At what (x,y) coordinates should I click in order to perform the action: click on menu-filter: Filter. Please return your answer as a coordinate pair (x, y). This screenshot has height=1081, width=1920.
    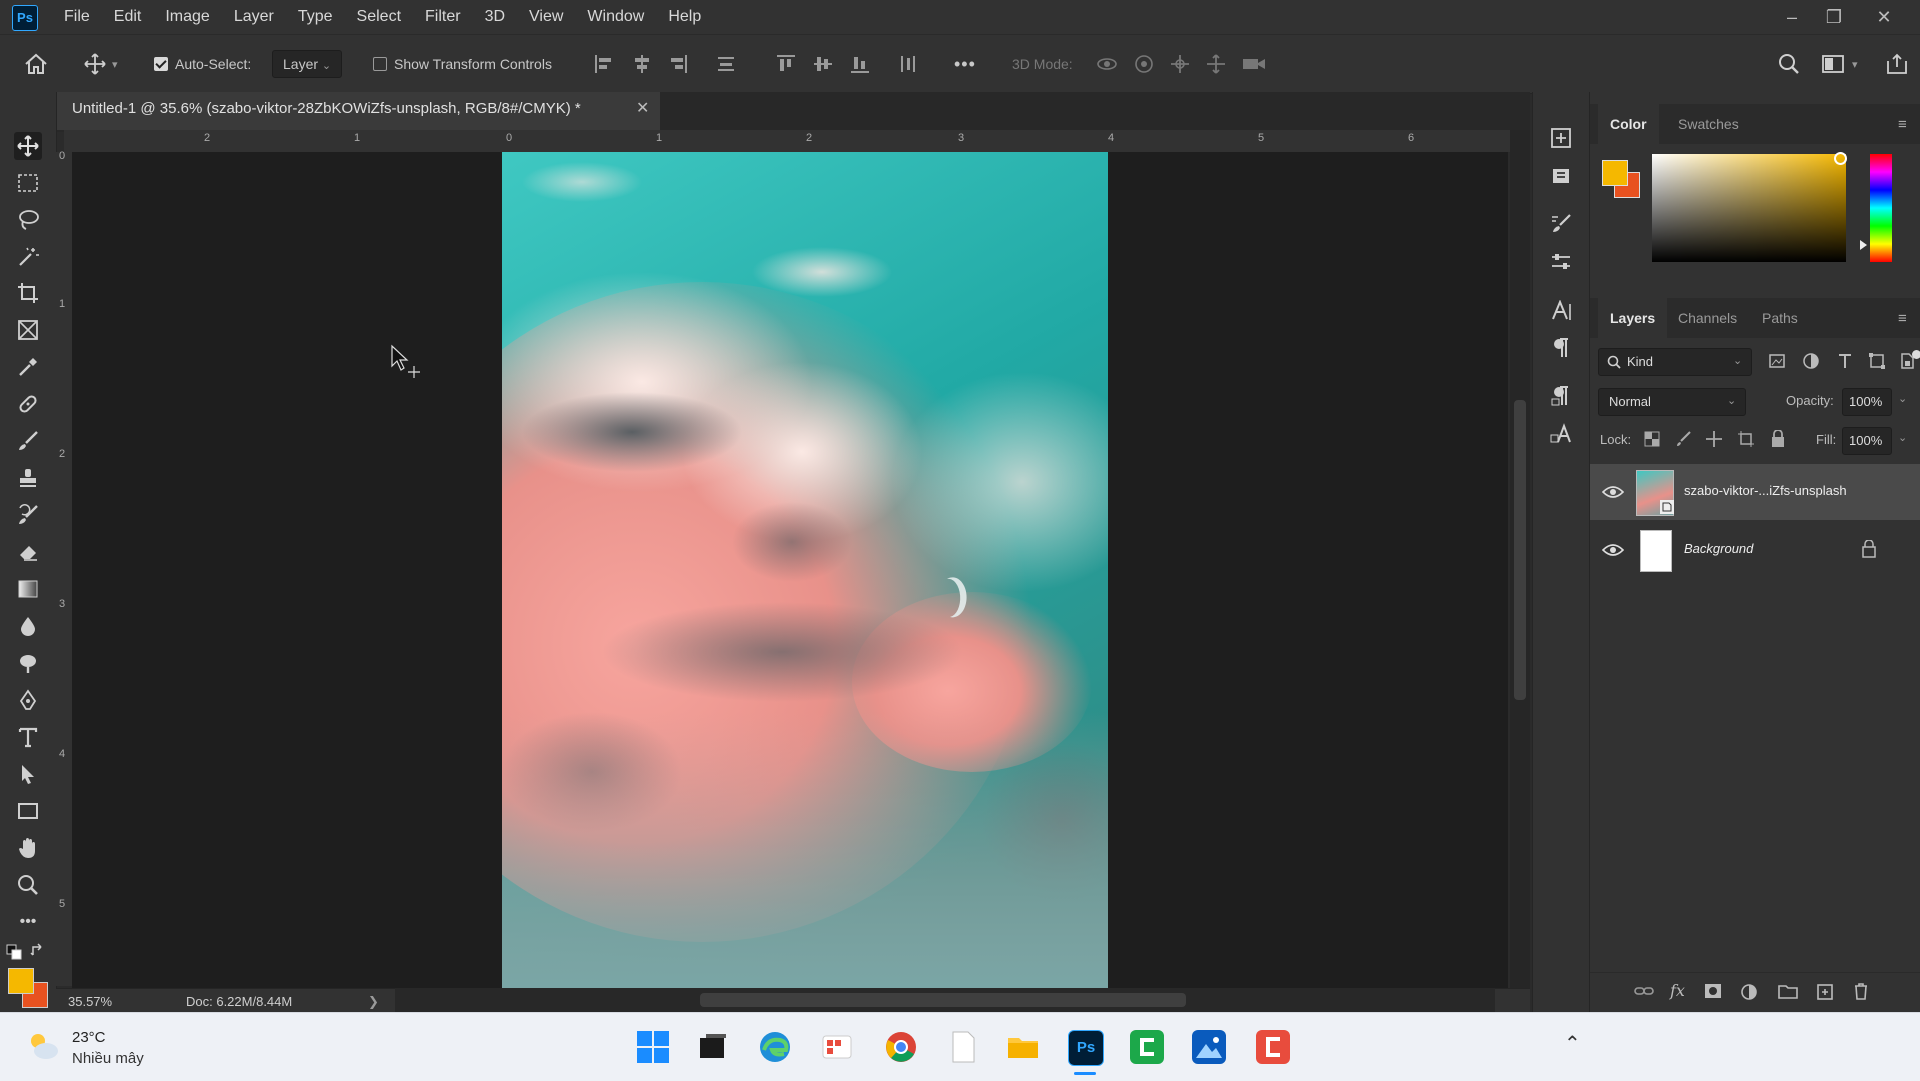
    Looking at the image, I should click on (443, 17).